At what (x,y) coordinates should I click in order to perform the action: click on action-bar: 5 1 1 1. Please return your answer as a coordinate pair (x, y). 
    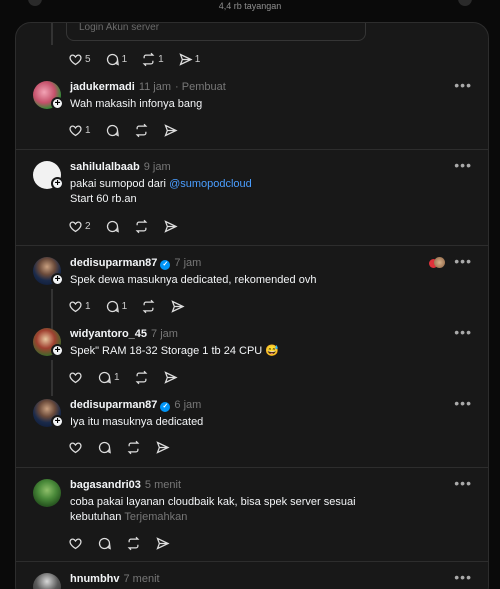
    Looking at the image, I should click on (141, 59).